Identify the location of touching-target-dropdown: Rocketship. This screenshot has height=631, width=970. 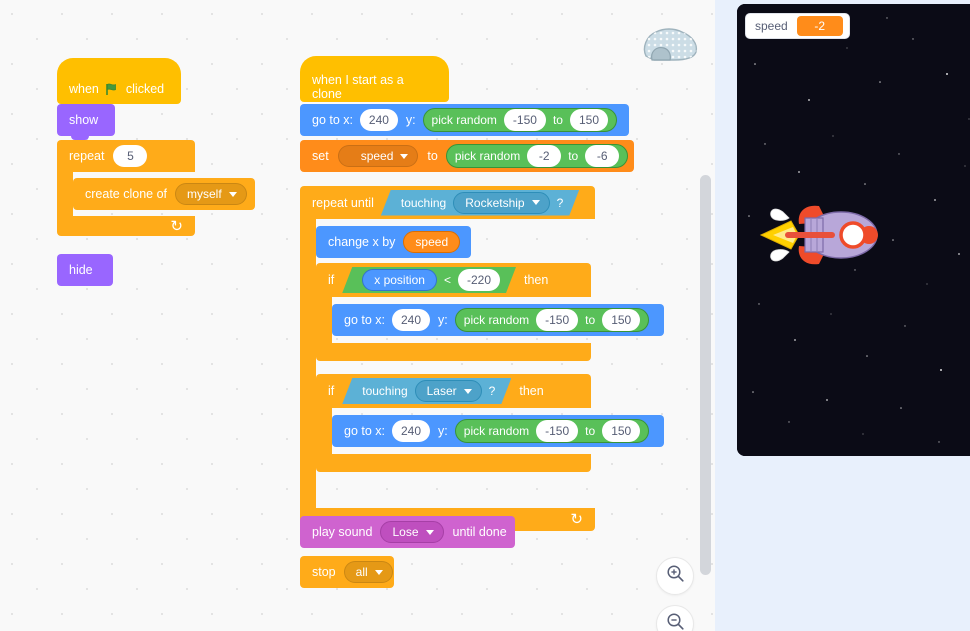
(501, 203).